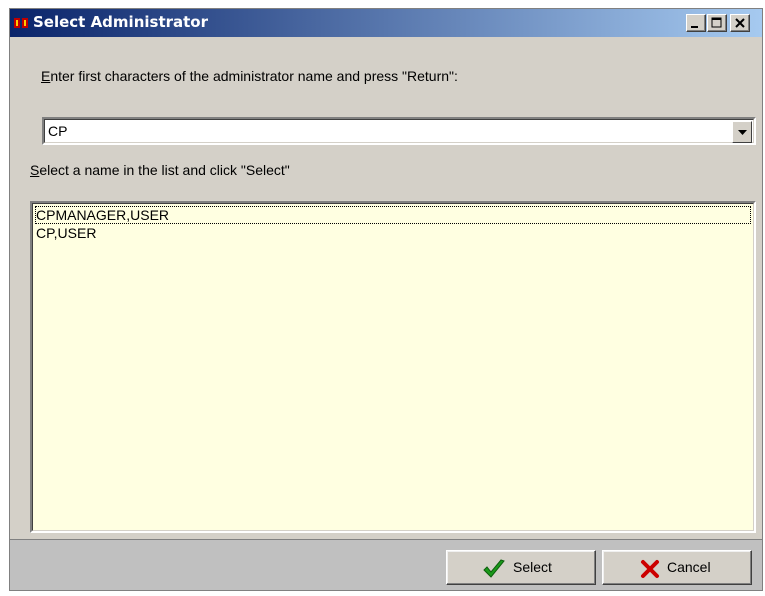 This screenshot has width=765, height=596. Describe the element at coordinates (386, 564) in the screenshot. I see `button-bar: Select Cancel` at that location.